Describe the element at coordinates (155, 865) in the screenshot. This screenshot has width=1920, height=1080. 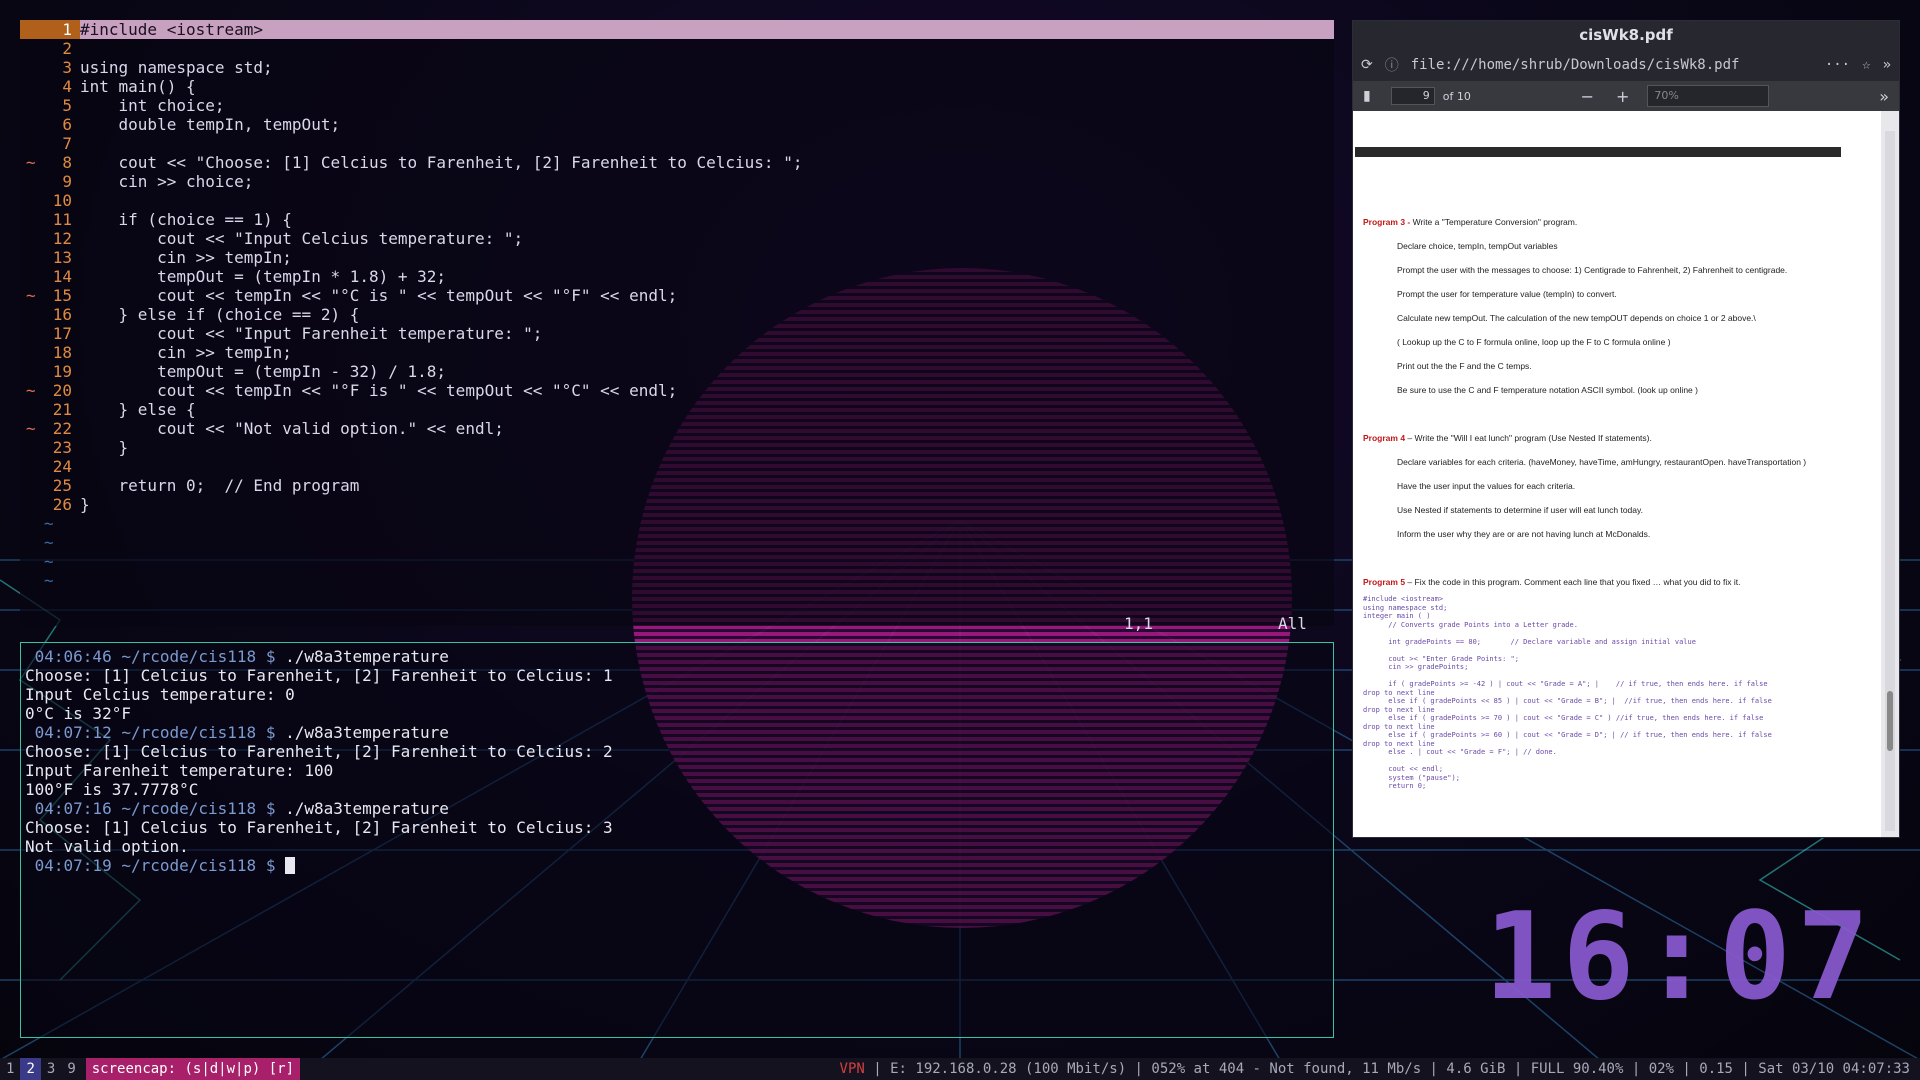
I see `terminal-prompt: 04:07:19 ~/rcode/cis118 $` at that location.